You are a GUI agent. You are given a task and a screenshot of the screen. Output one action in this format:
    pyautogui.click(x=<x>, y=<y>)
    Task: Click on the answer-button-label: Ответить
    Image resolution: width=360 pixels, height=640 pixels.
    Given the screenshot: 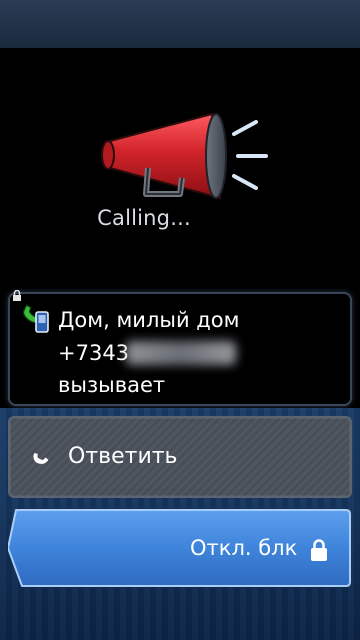 What is the action you would take?
    pyautogui.click(x=123, y=456)
    